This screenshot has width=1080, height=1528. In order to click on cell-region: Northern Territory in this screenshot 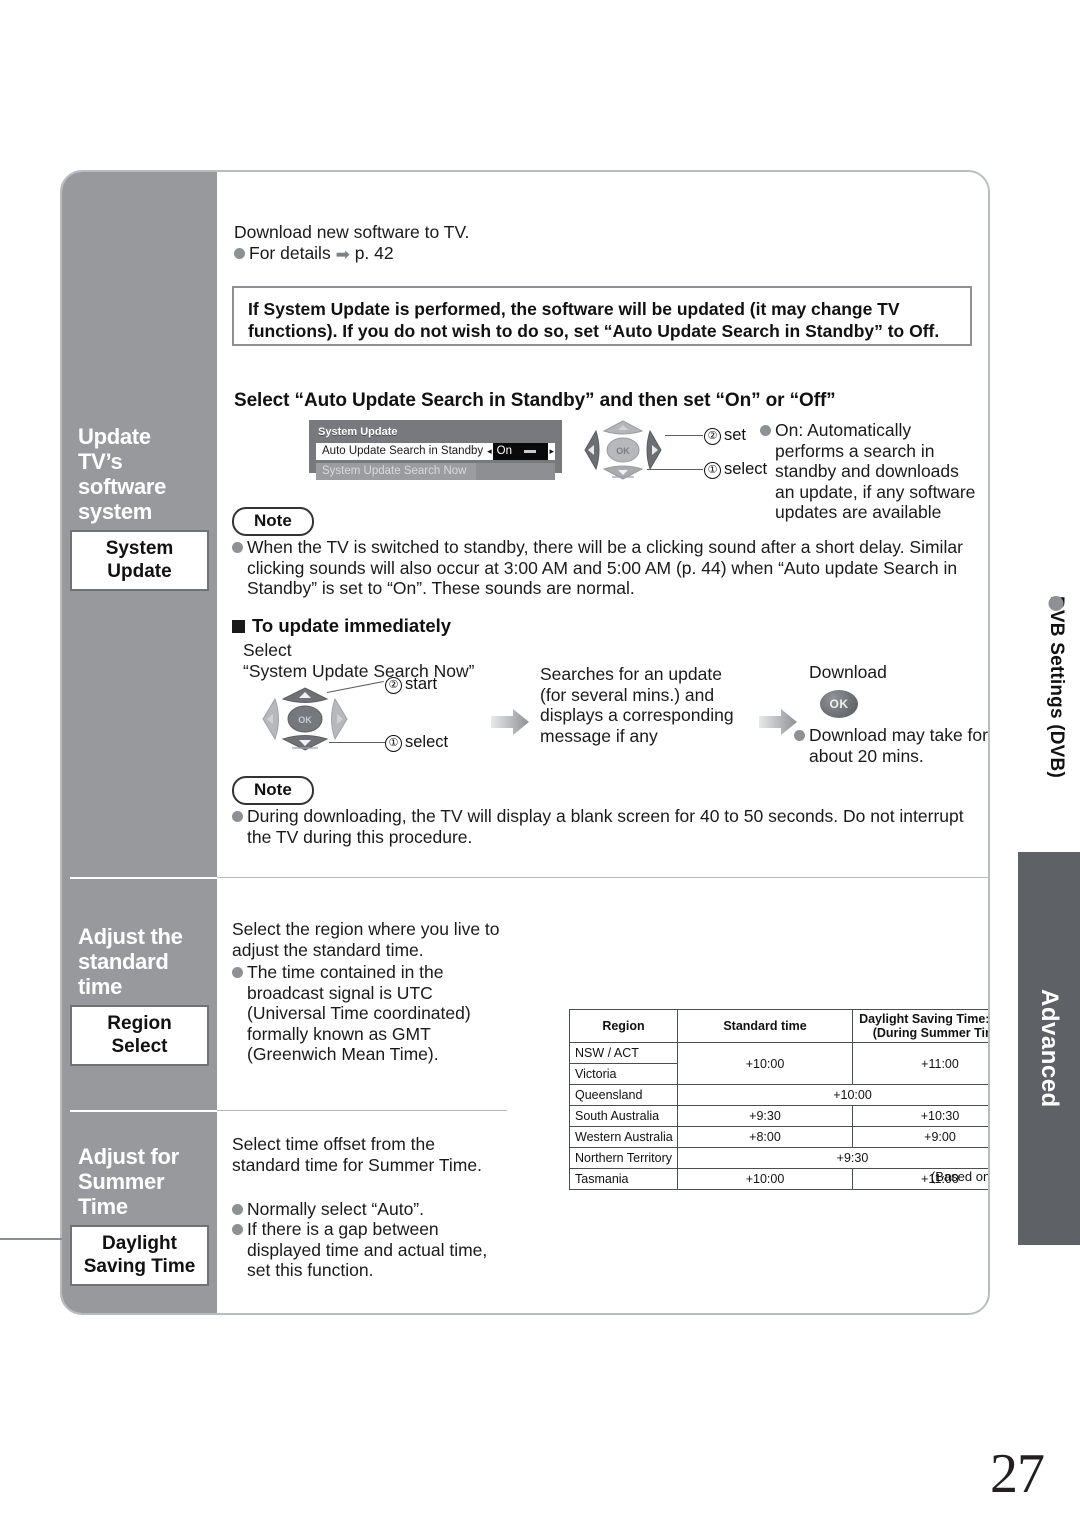, I will do `click(623, 1158)`.